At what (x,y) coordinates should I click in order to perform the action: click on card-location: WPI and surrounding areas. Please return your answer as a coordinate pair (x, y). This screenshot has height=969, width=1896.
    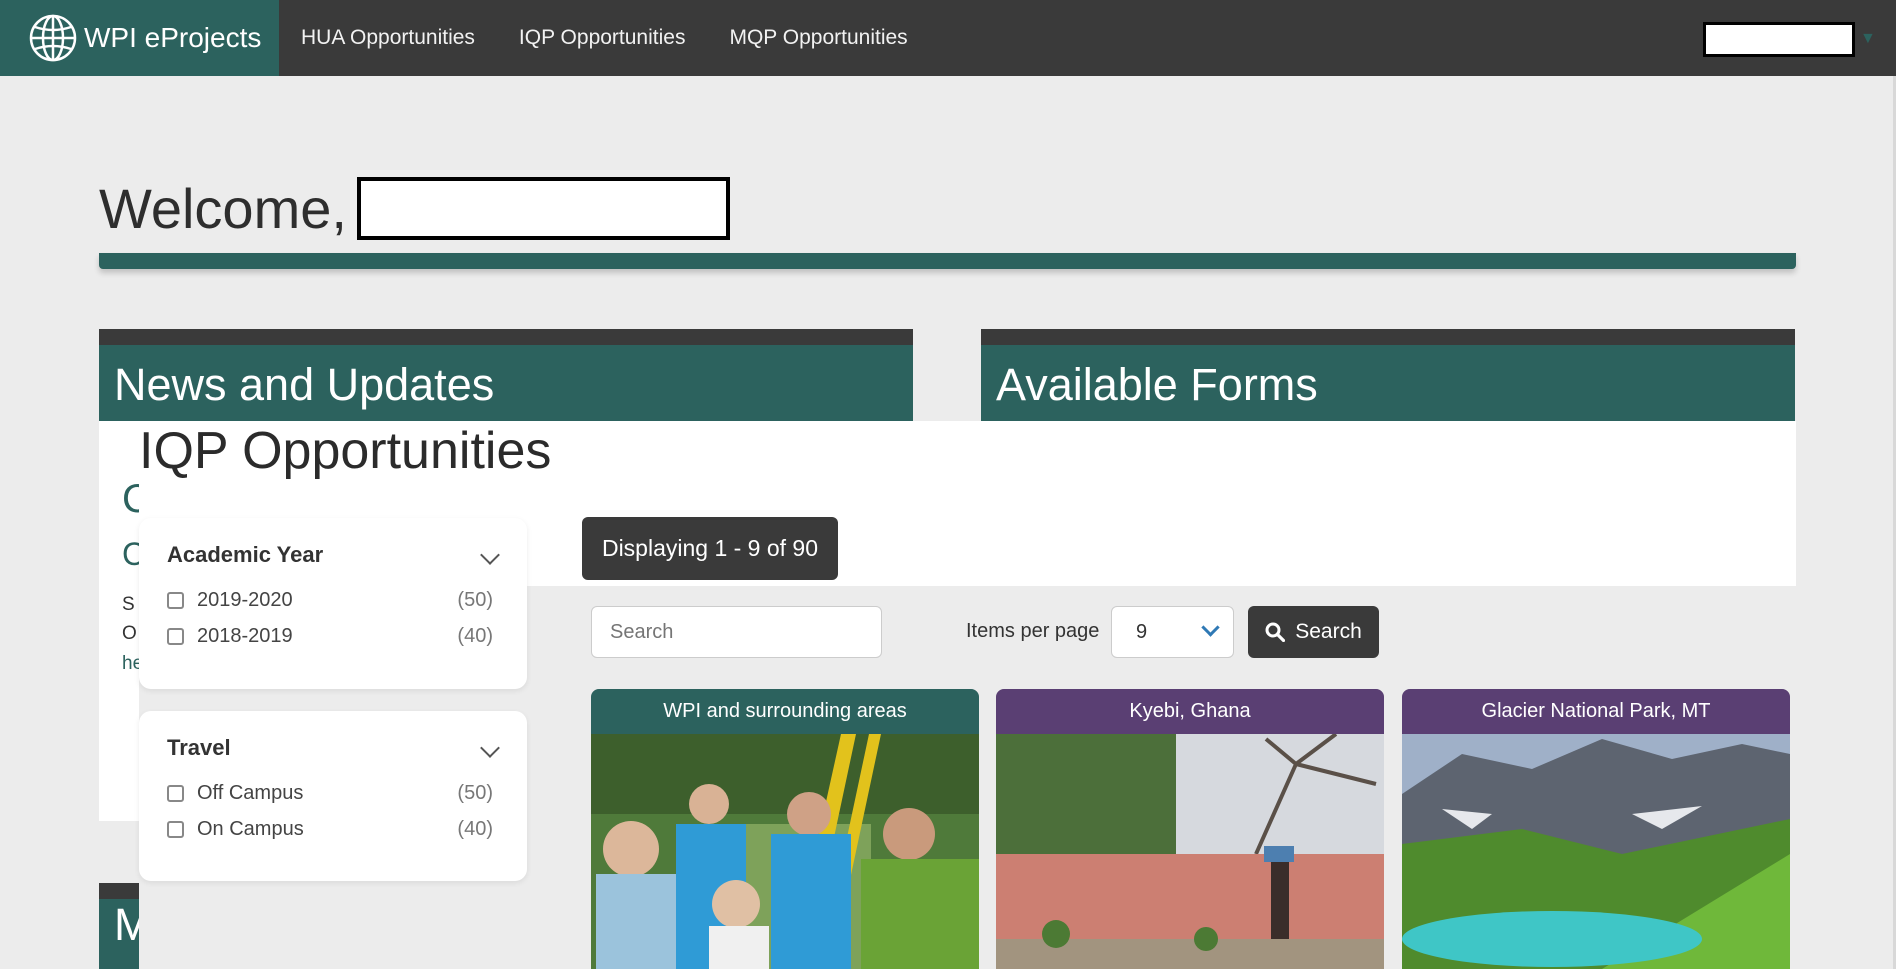
    Looking at the image, I should click on (785, 711).